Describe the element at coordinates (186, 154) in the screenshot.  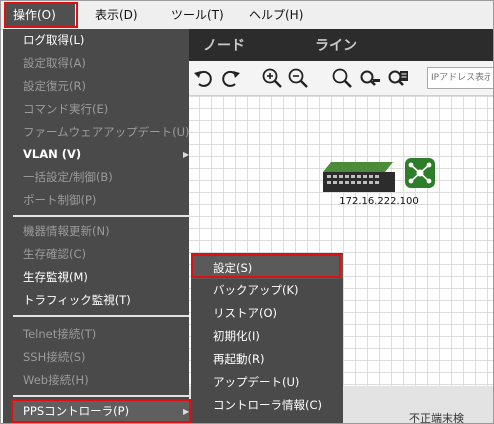
I see `vlan-submenu-arrow-icon: ▶` at that location.